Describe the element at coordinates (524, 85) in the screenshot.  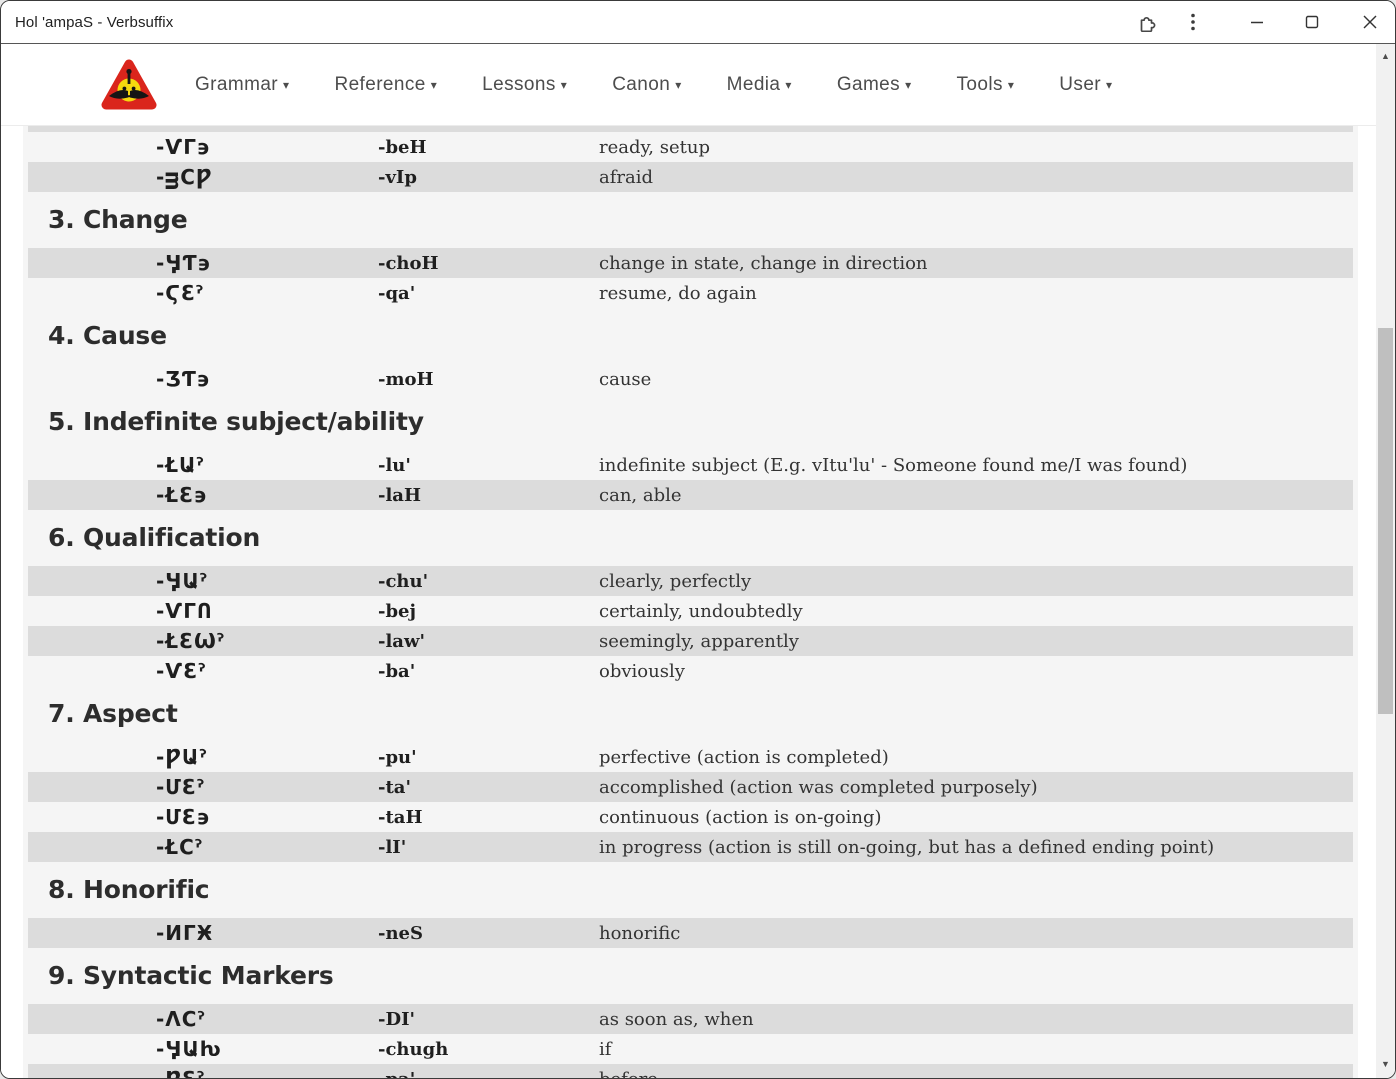
I see `nav-item-lessons: Lessons ▾` at that location.